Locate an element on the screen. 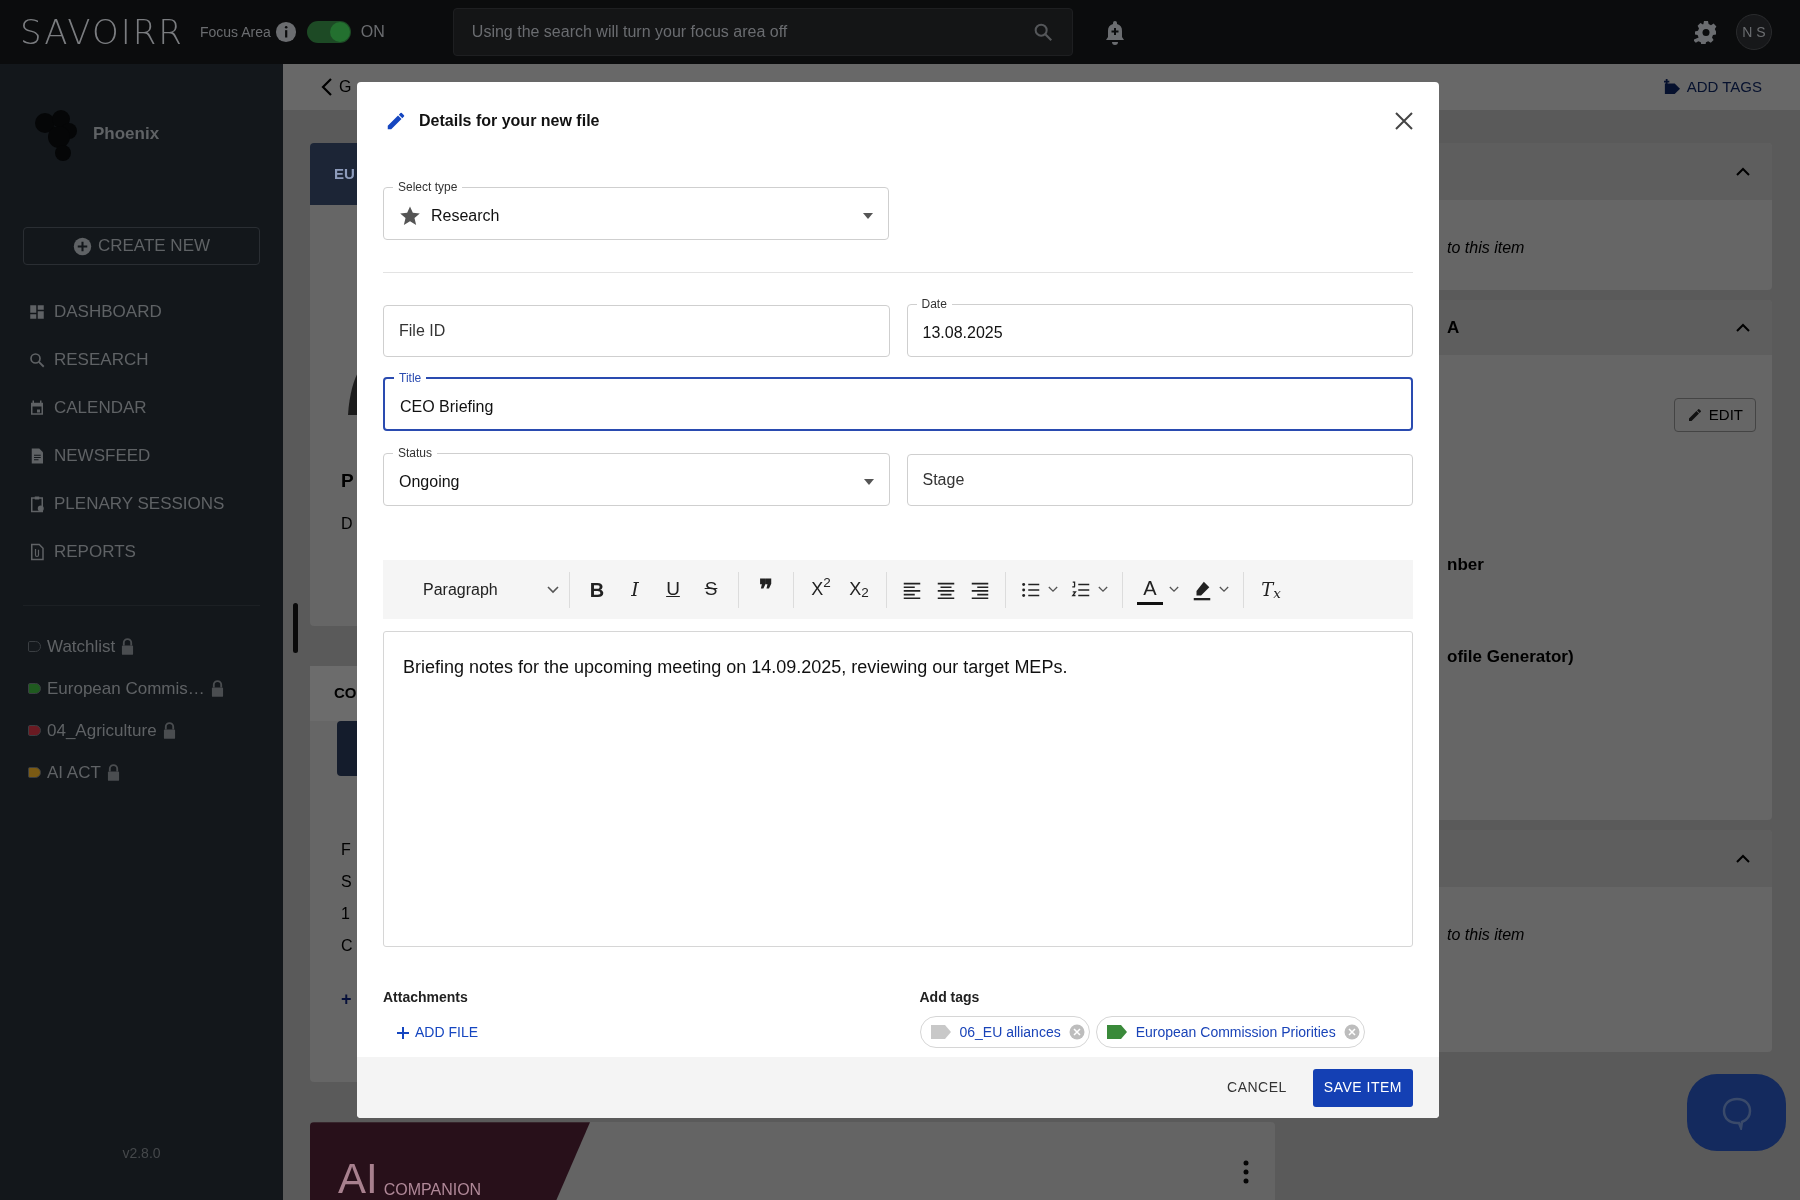 This screenshot has height=1200, width=1800. paragraph-style-dropdown: Paragraph is located at coordinates (491, 589).